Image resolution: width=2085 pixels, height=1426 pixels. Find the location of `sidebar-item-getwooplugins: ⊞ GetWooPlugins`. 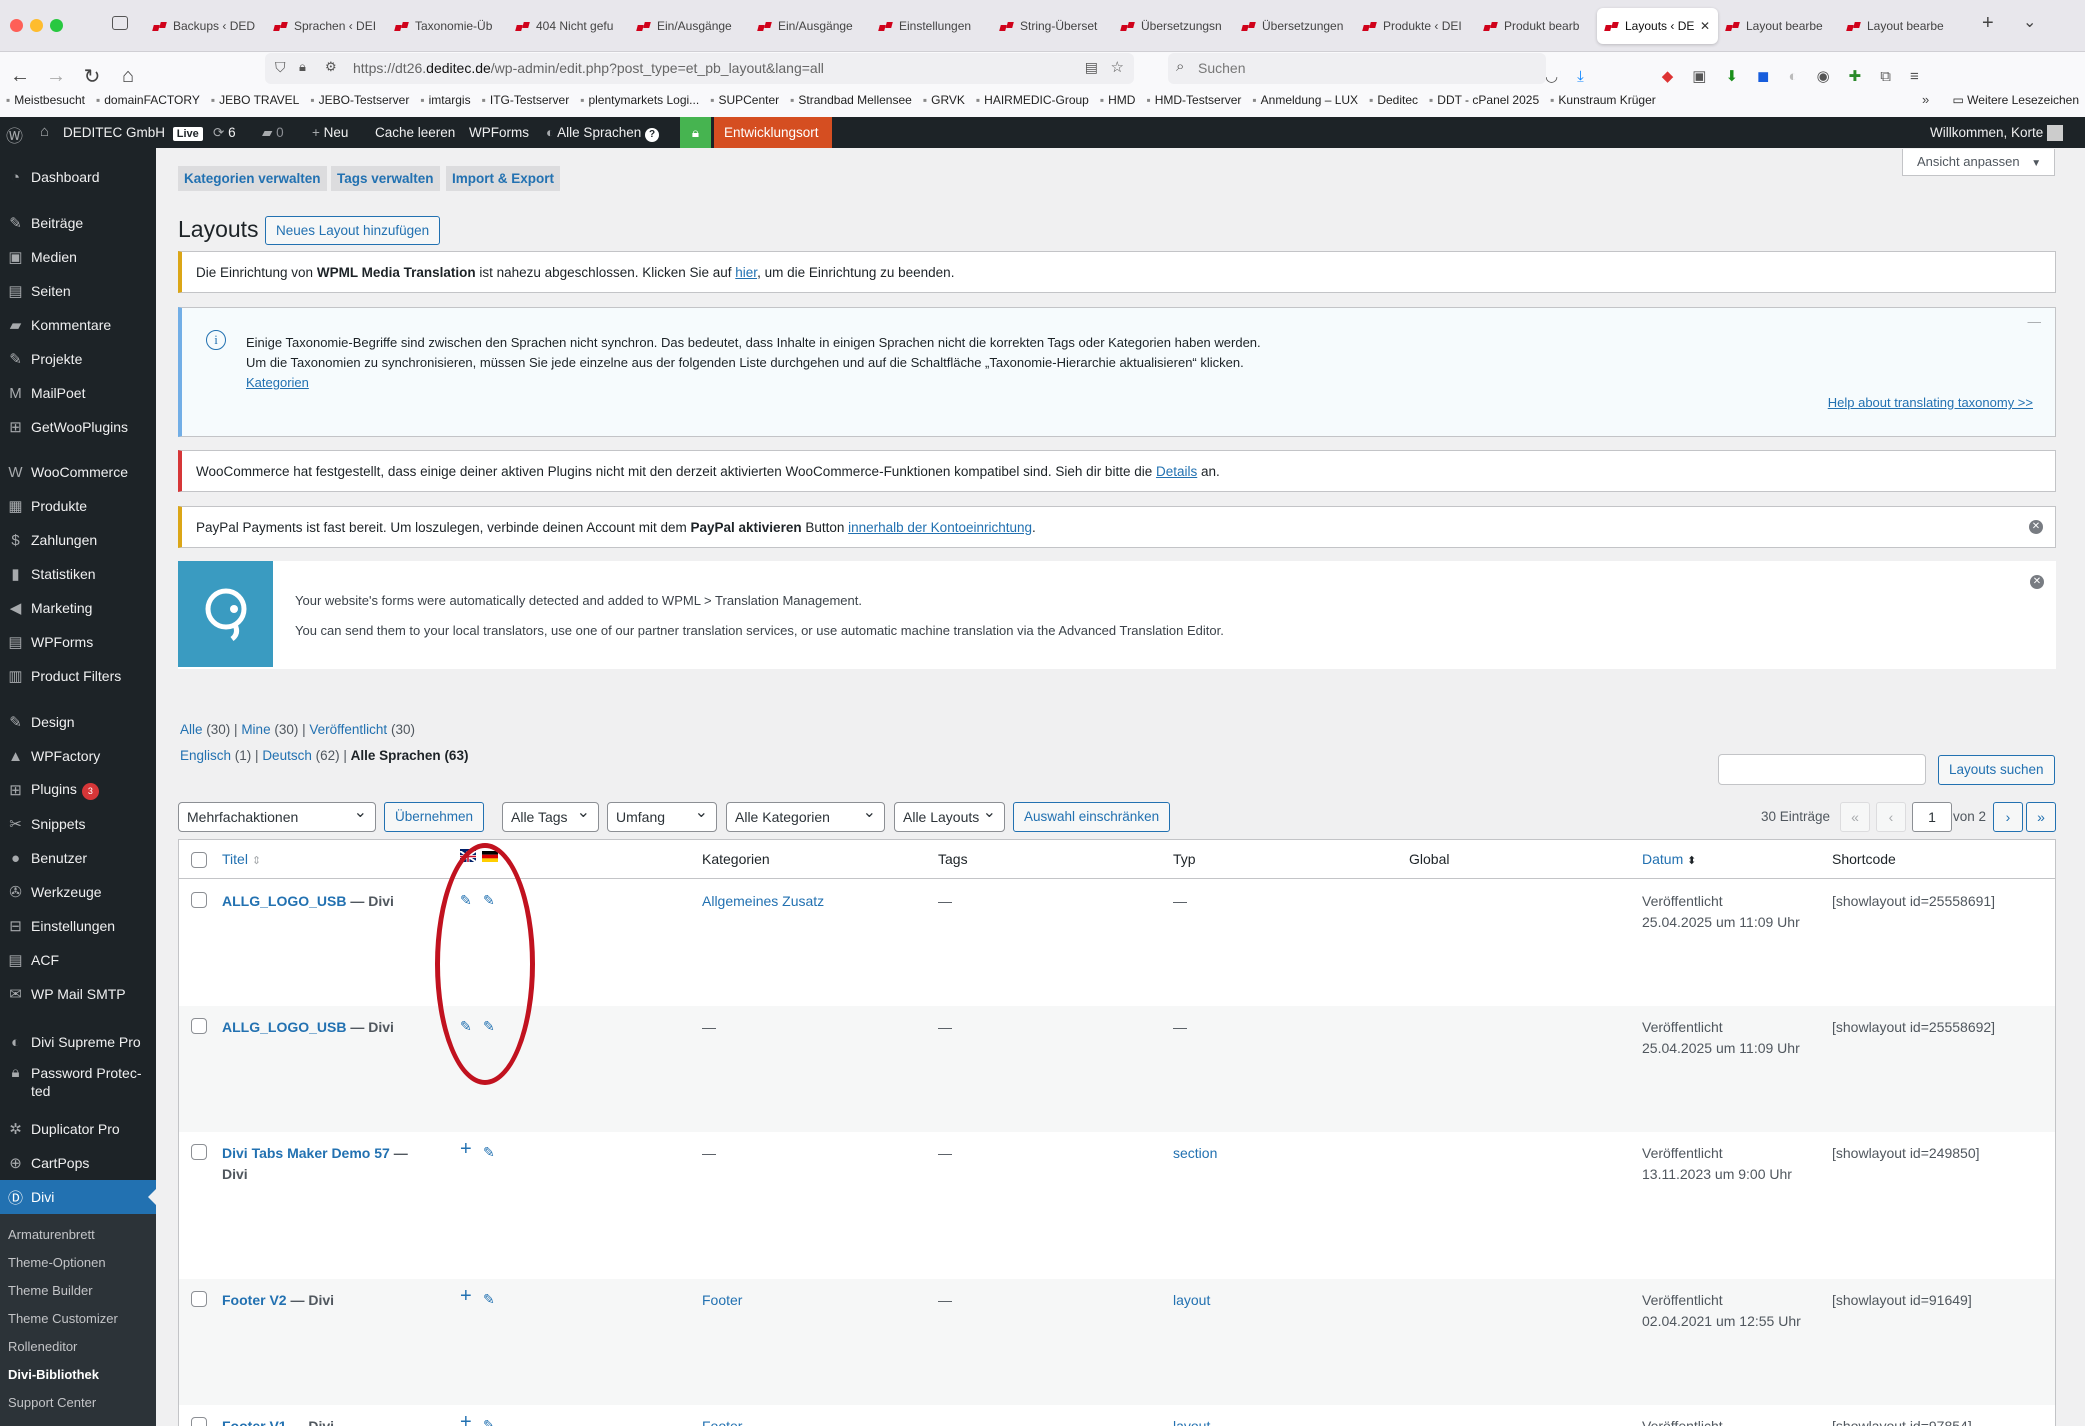

sidebar-item-getwooplugins: ⊞ GetWooPlugins is located at coordinates (78, 427).